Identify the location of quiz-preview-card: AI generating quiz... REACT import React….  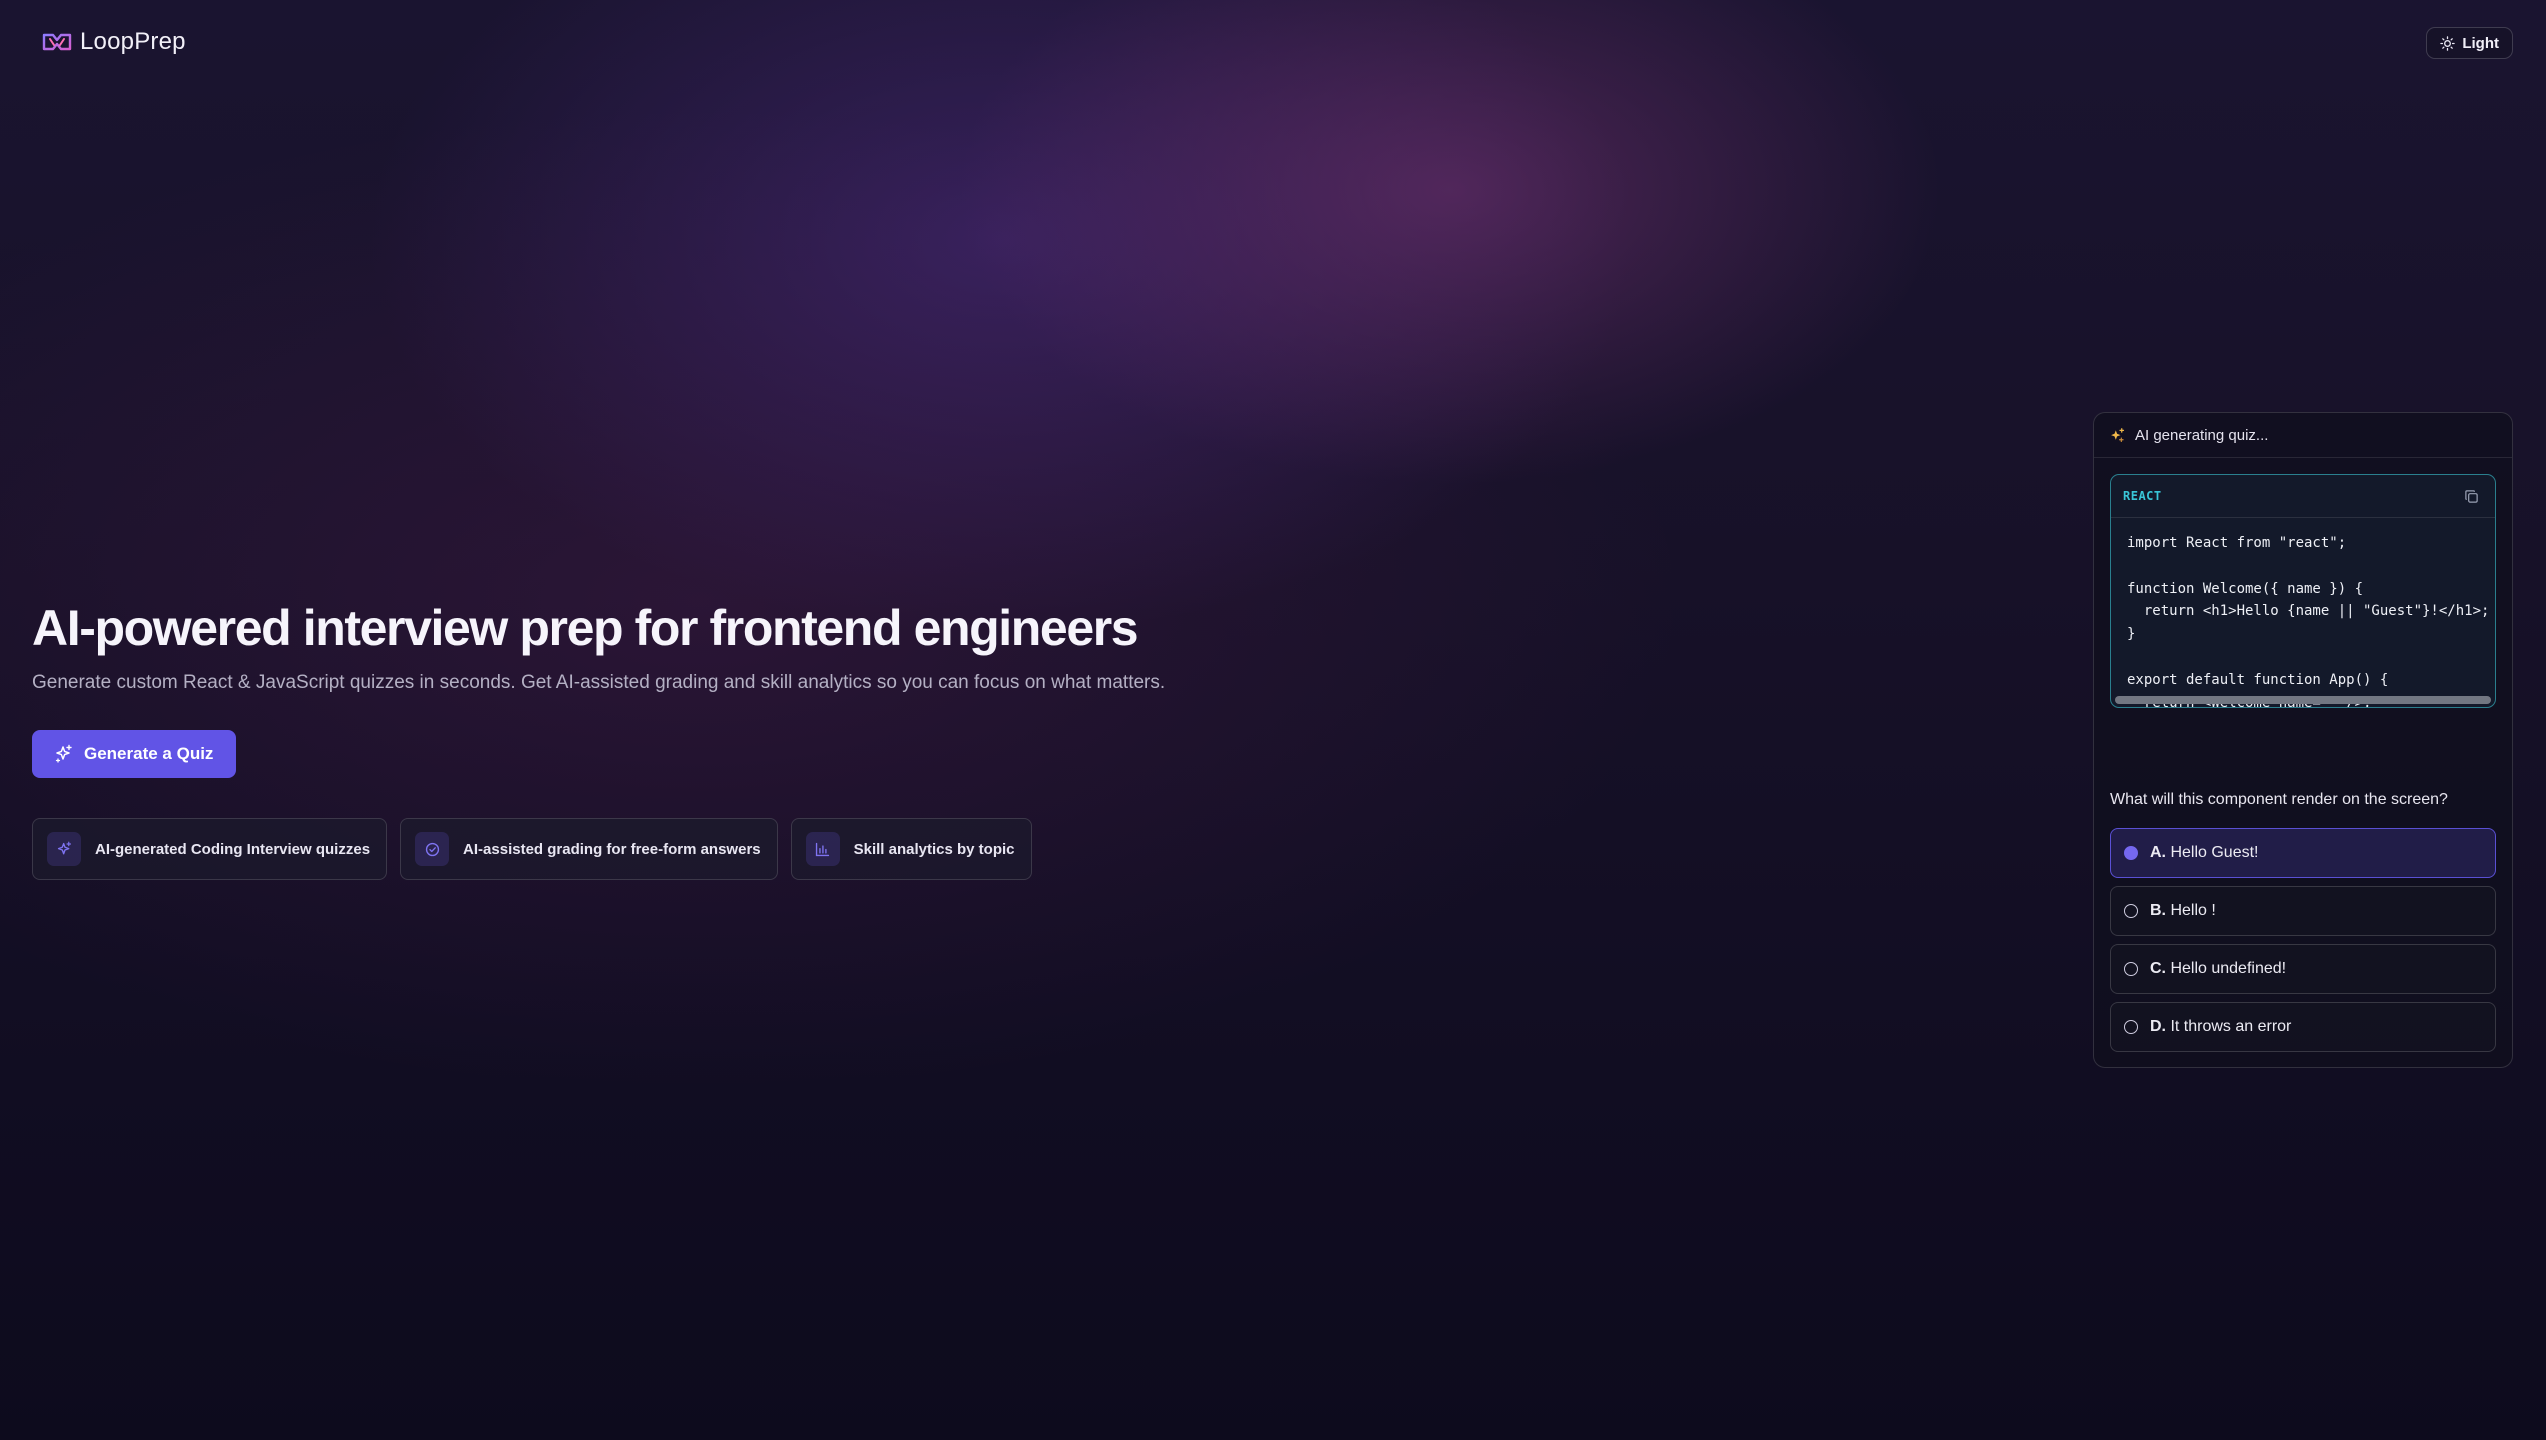
(2303, 740).